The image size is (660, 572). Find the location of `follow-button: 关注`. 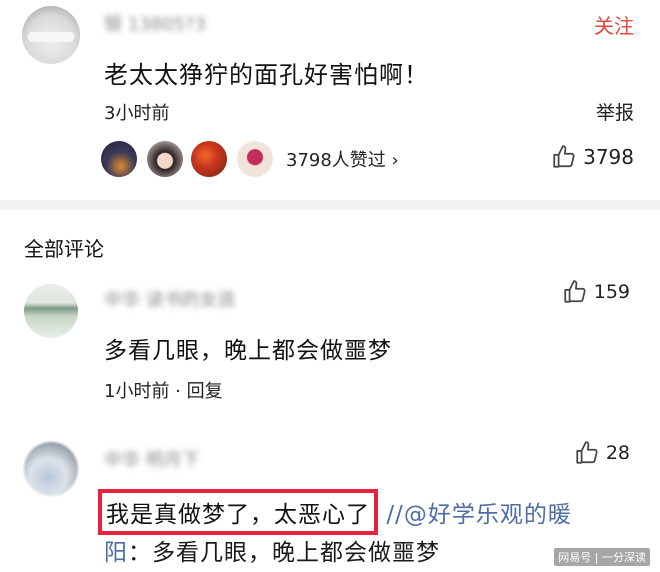

follow-button: 关注 is located at coordinates (614, 24).